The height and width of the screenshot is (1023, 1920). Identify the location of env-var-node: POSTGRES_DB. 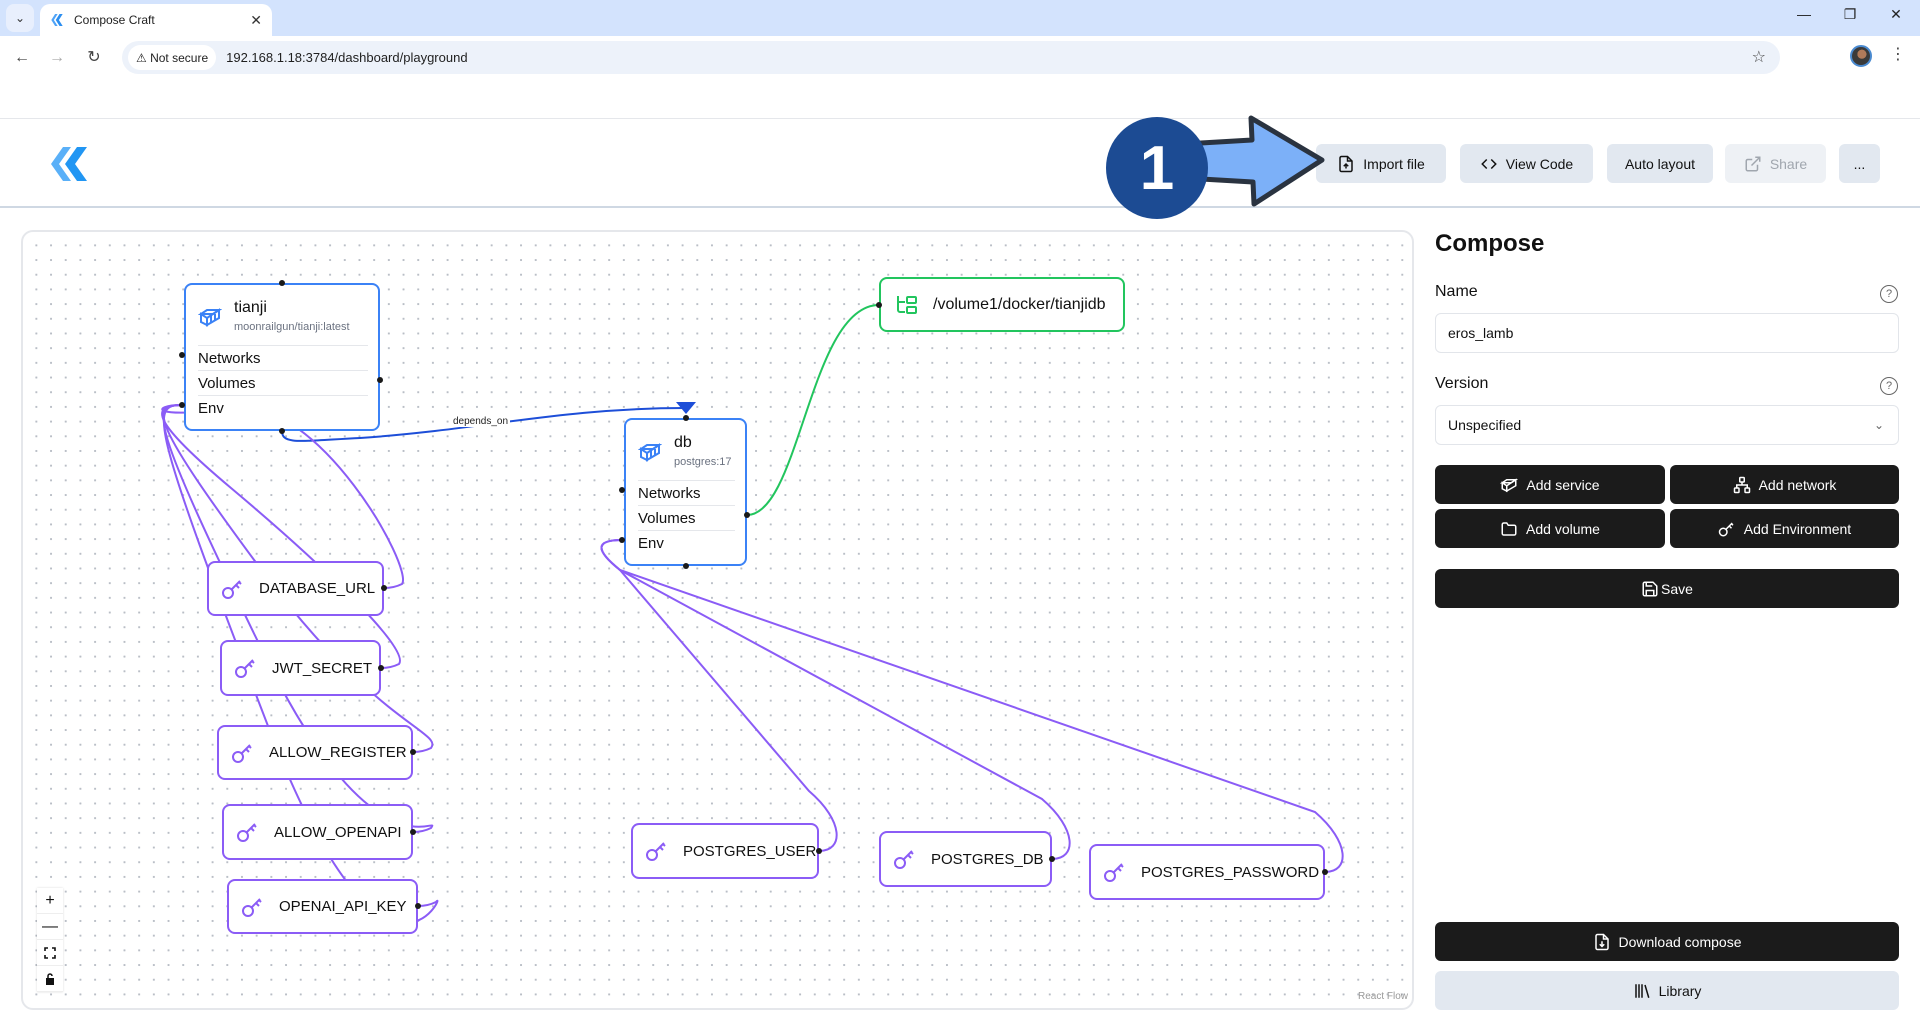
(965, 859).